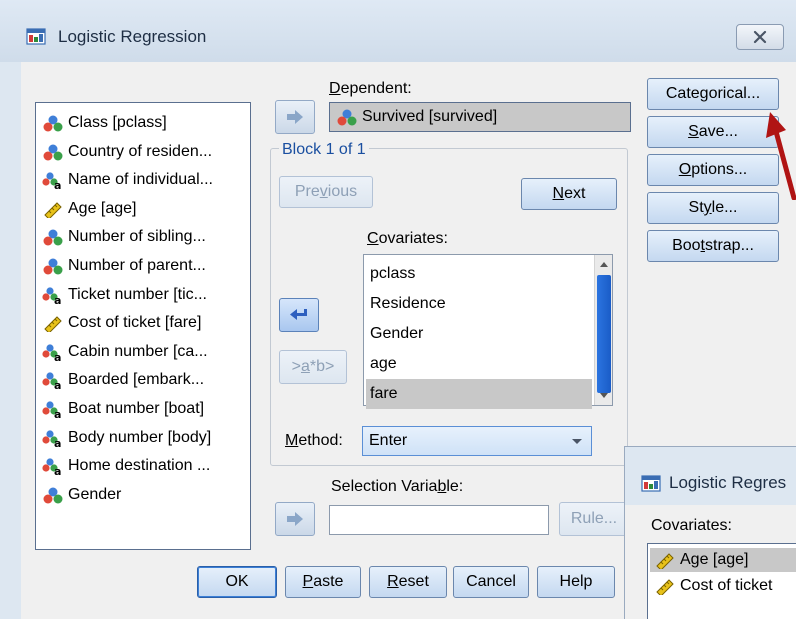 Image resolution: width=796 pixels, height=619 pixels. Describe the element at coordinates (479, 334) in the screenshot. I see `table-row: Gender` at that location.